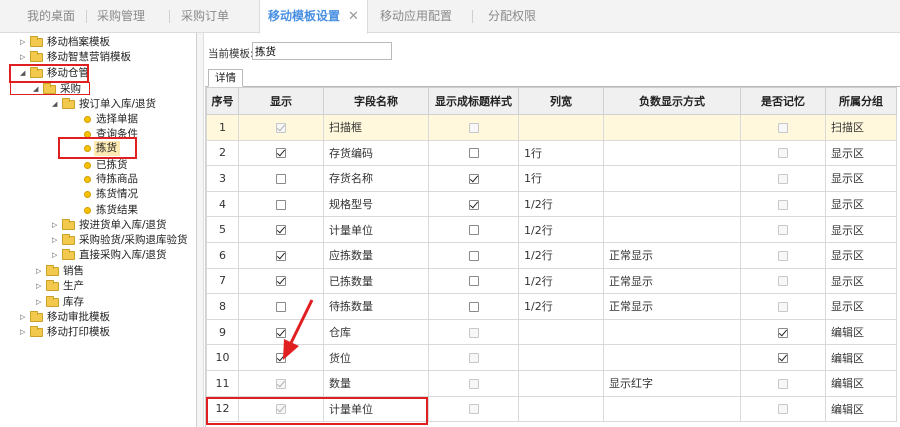 Image resolution: width=900 pixels, height=427 pixels. I want to click on tree-leaf-pick-status: 拣货情况, so click(134, 194).